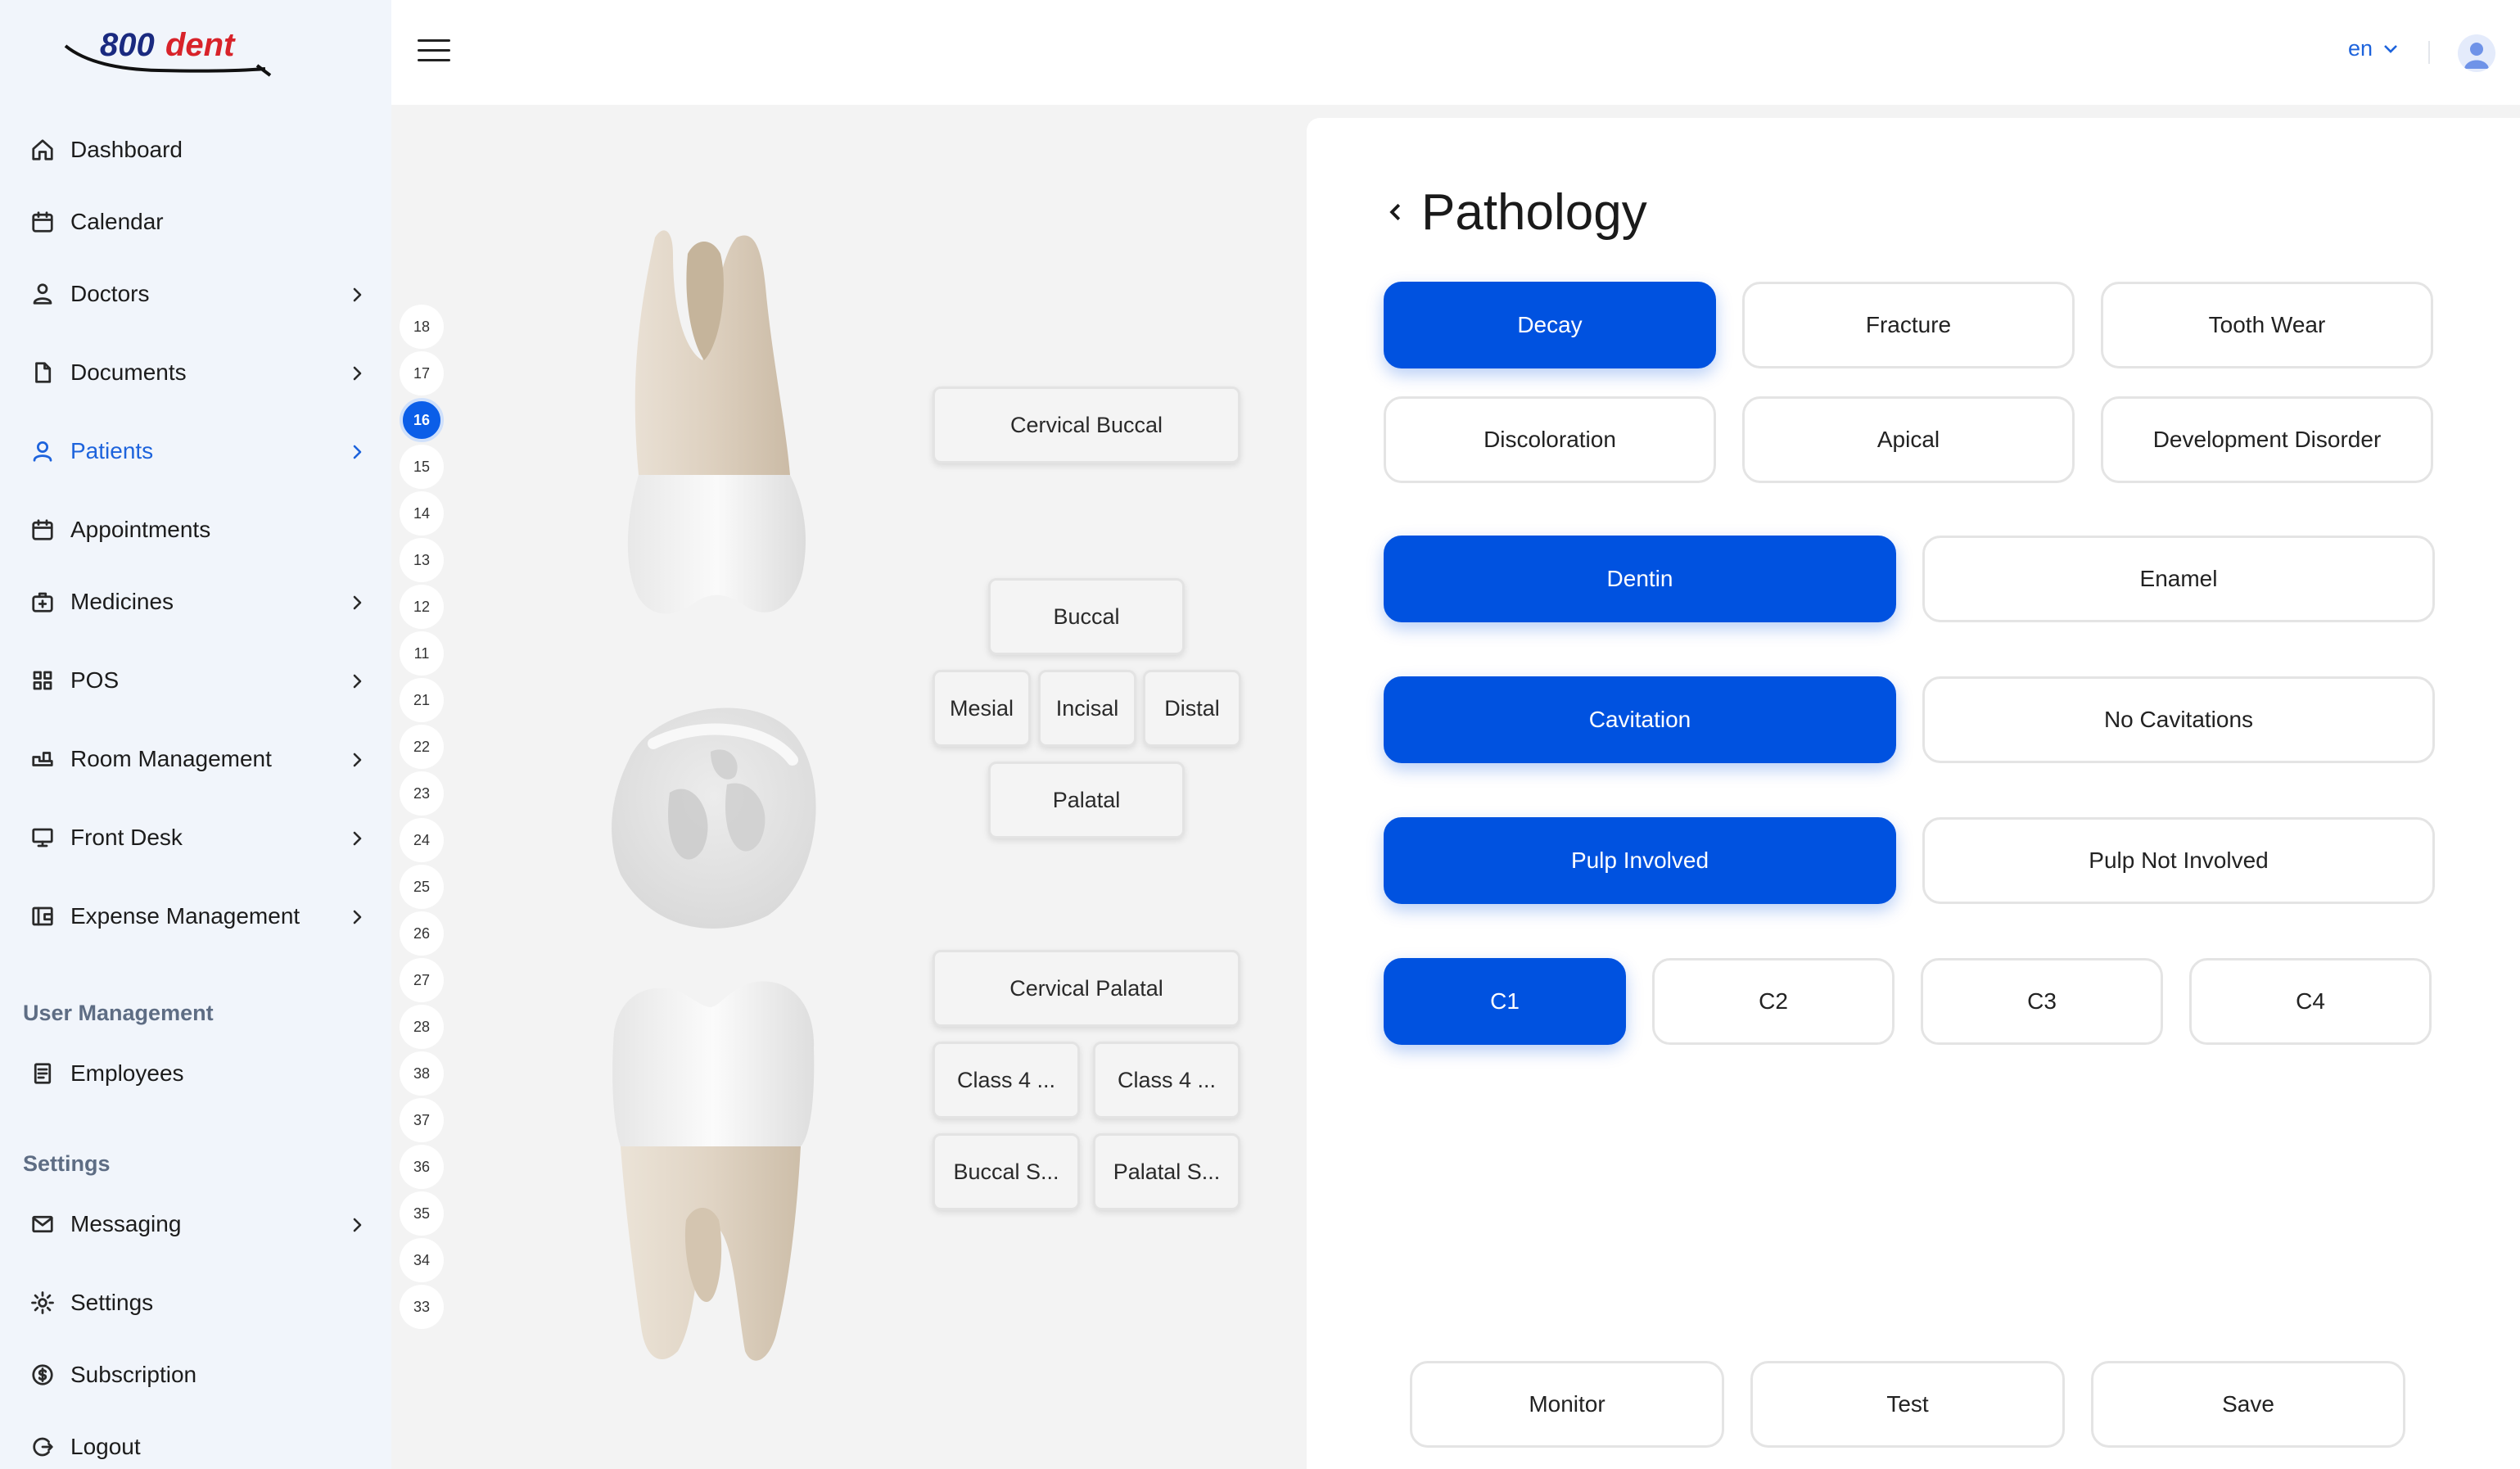  Describe the element at coordinates (1086, 616) in the screenshot. I see `surface-buccal-button: Buccal` at that location.